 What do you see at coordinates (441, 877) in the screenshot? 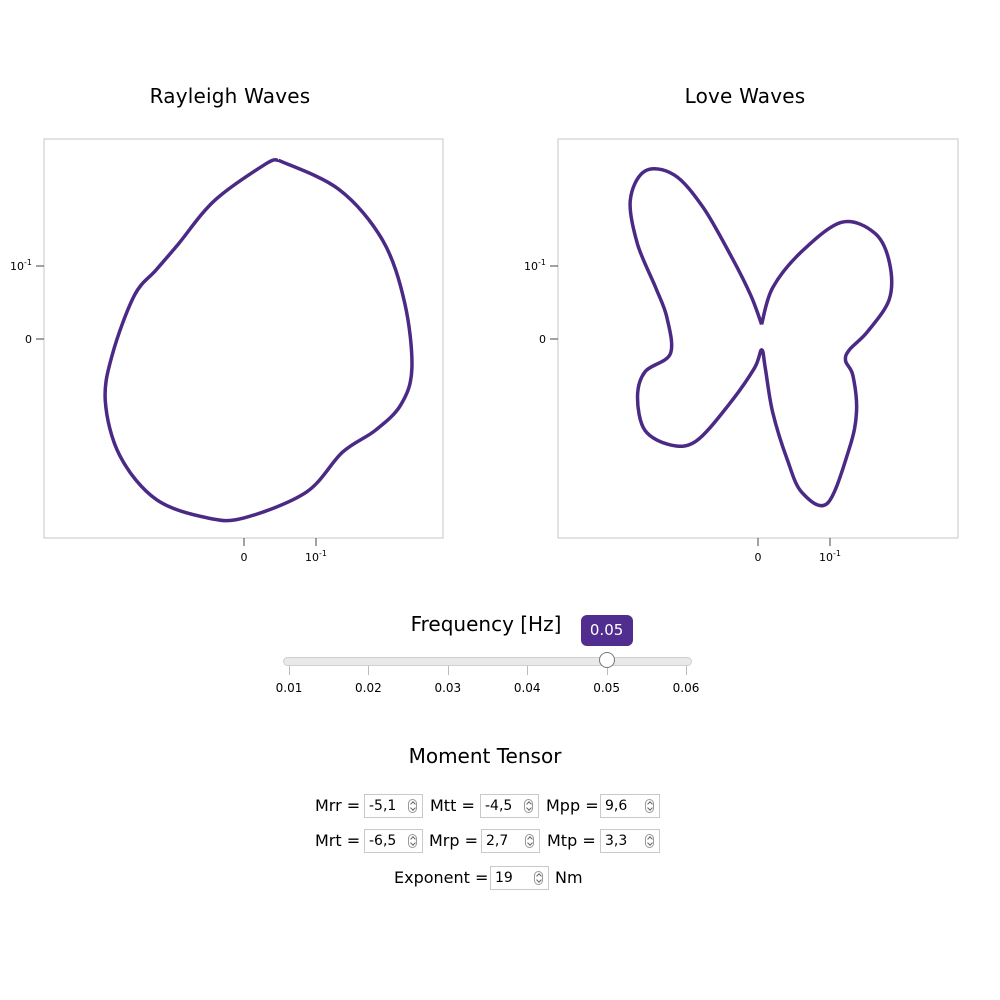
I see `exponent-label: Exponent =` at bounding box center [441, 877].